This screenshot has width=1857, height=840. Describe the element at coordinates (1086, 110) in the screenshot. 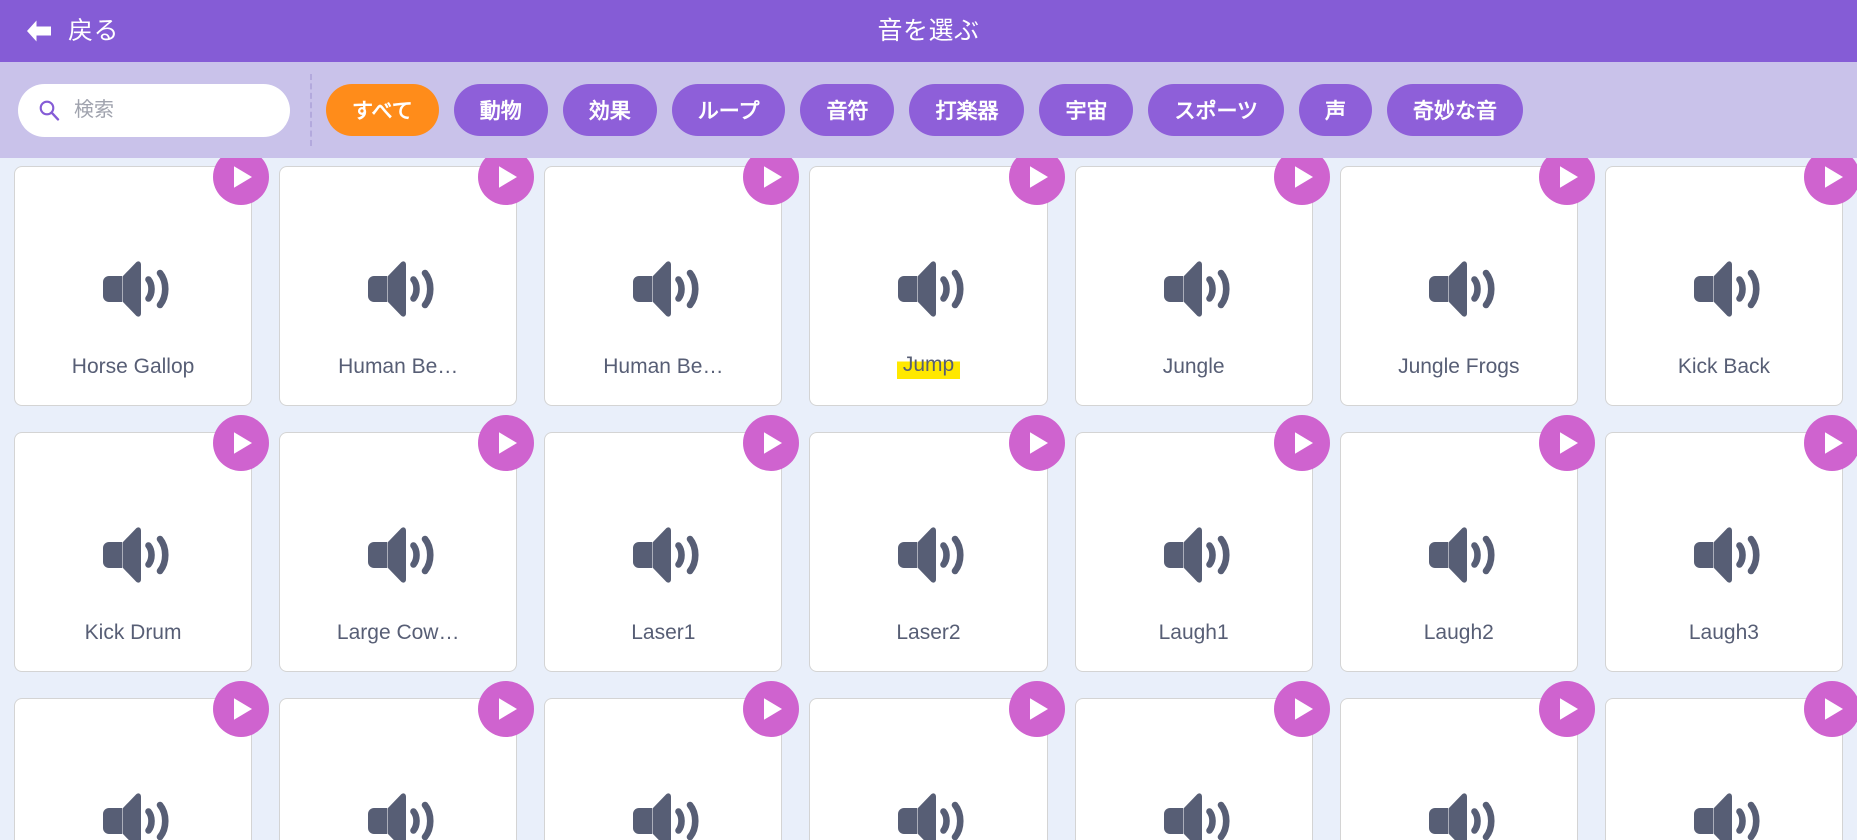

I see `category-pill-6: 宇宙` at that location.